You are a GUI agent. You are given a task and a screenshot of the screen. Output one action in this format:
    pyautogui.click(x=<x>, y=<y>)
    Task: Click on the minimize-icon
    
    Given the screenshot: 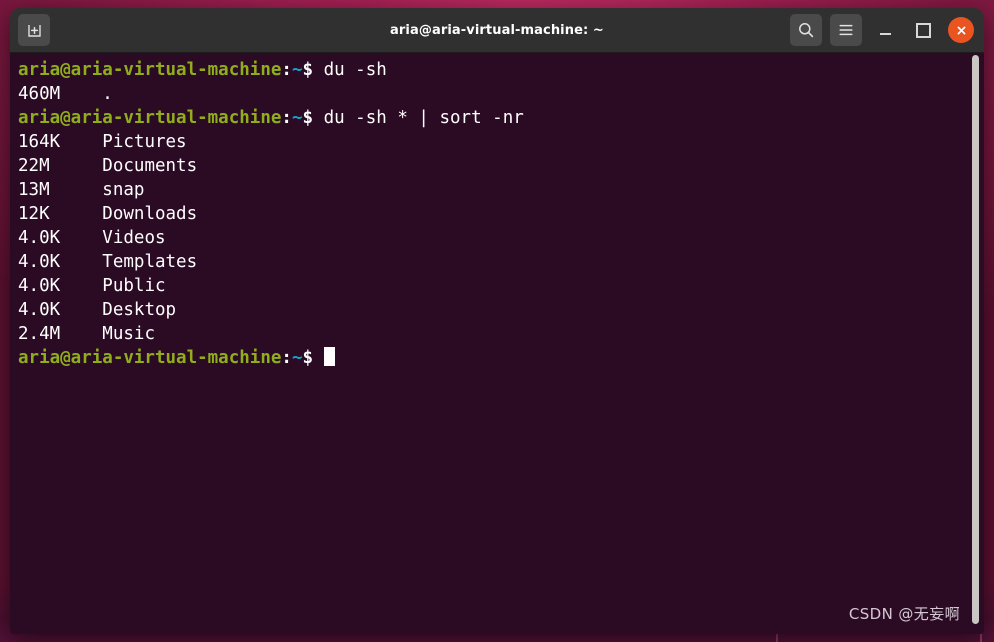 What is the action you would take?
    pyautogui.click(x=885, y=34)
    